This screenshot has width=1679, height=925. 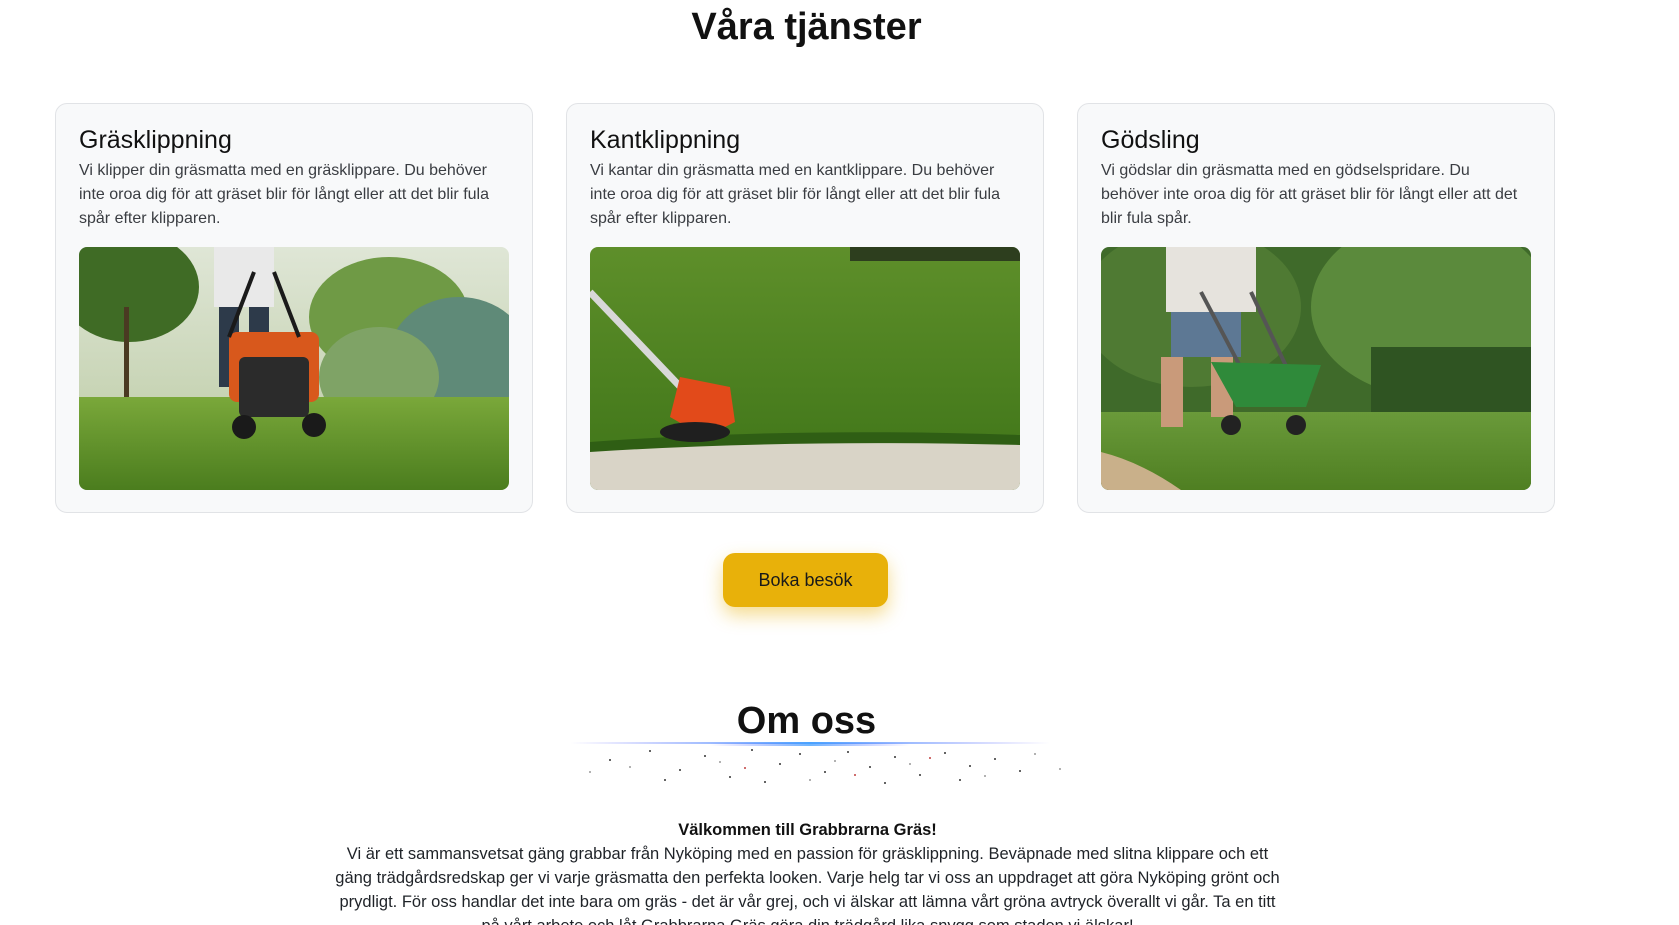 What do you see at coordinates (1150, 140) in the screenshot?
I see `card-title: Gödsling` at bounding box center [1150, 140].